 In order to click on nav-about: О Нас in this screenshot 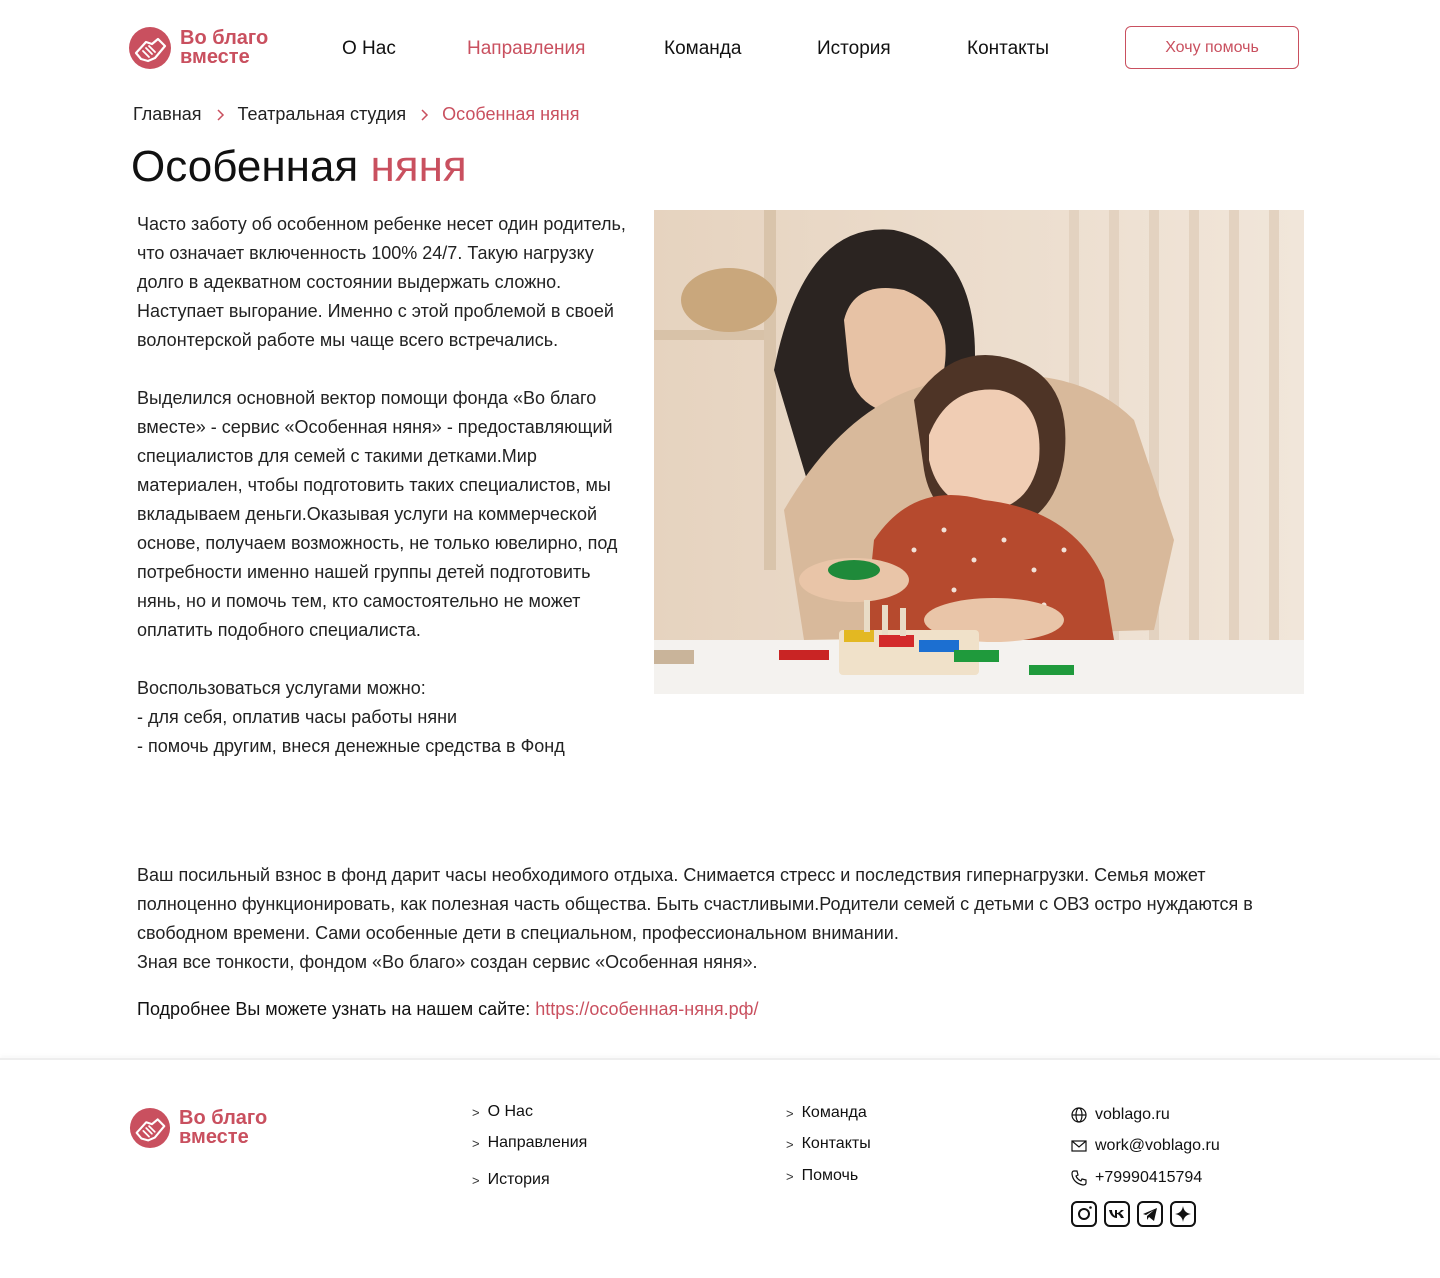, I will do `click(369, 49)`.